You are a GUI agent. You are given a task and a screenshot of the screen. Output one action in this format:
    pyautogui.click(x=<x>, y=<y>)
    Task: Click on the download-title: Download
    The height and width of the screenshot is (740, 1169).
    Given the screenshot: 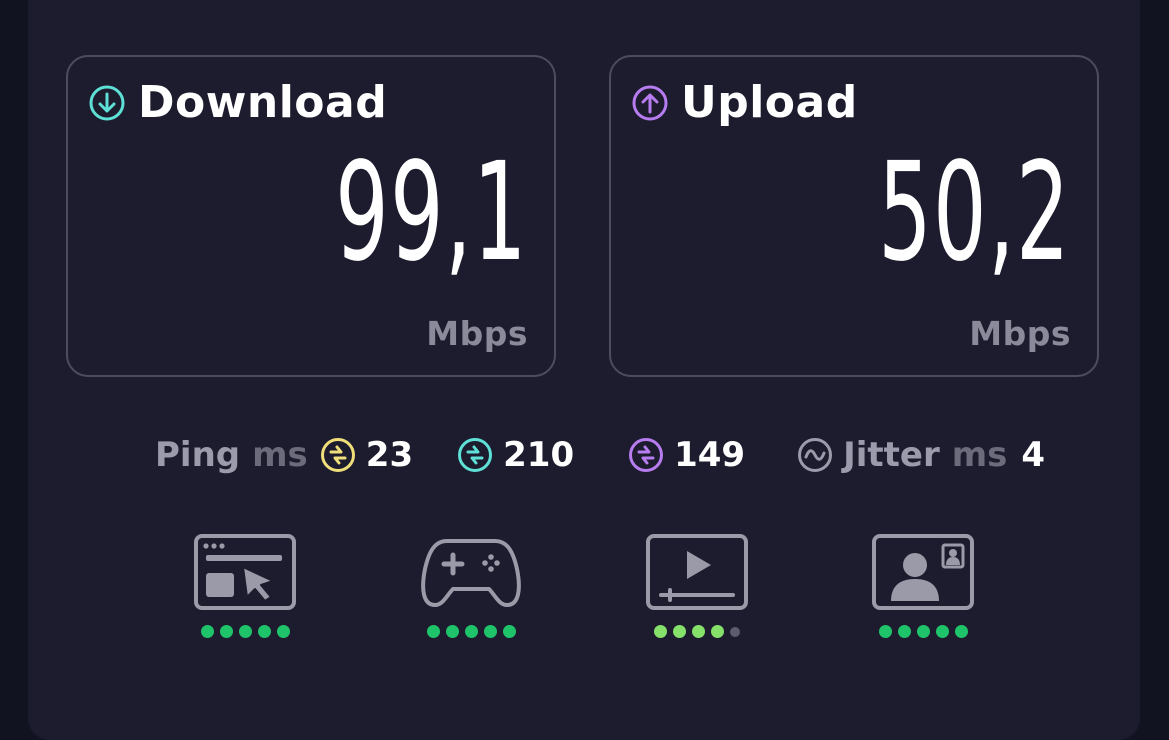 What is the action you would take?
    pyautogui.click(x=237, y=102)
    